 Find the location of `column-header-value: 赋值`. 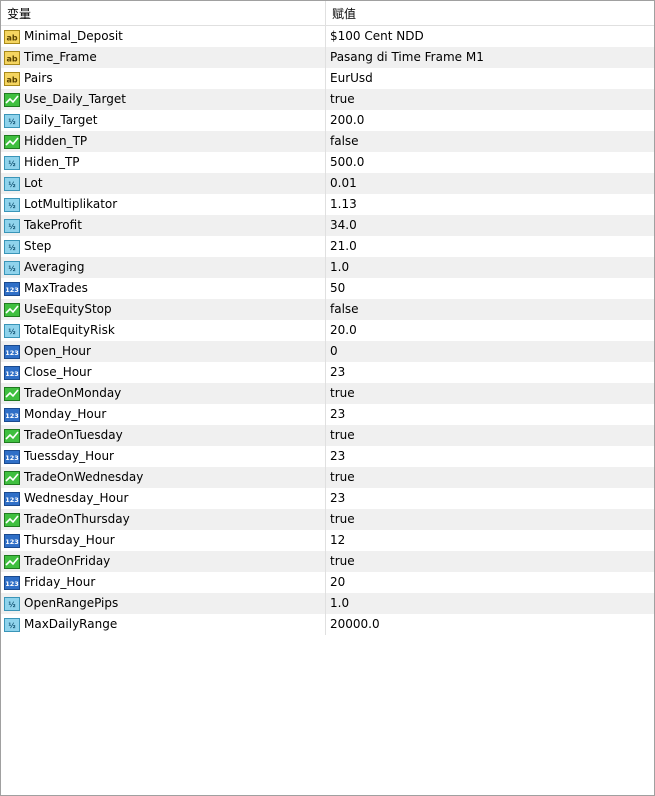

column-header-value: 赋值 is located at coordinates (490, 13).